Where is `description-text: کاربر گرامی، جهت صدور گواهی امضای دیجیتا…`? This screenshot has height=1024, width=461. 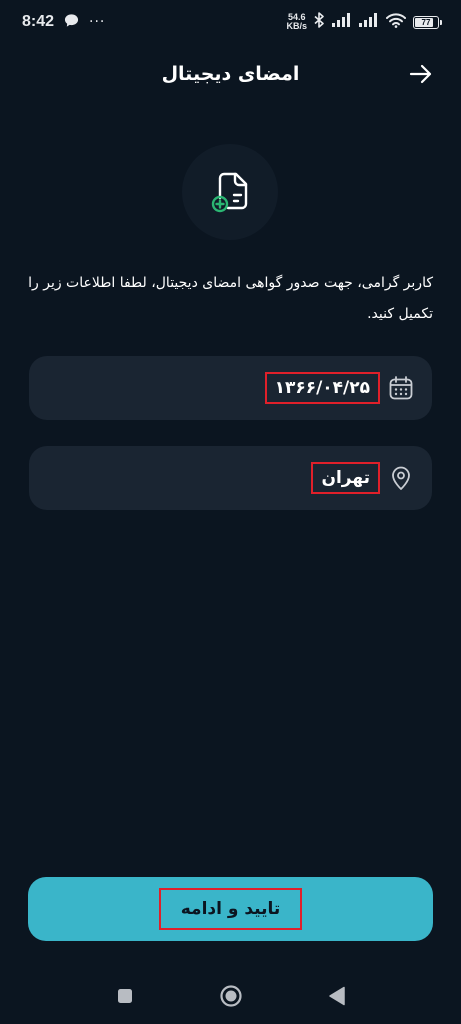 description-text: کاربر گرامی، جهت صدور گواهی امضای دیجیتا… is located at coordinates (230, 298).